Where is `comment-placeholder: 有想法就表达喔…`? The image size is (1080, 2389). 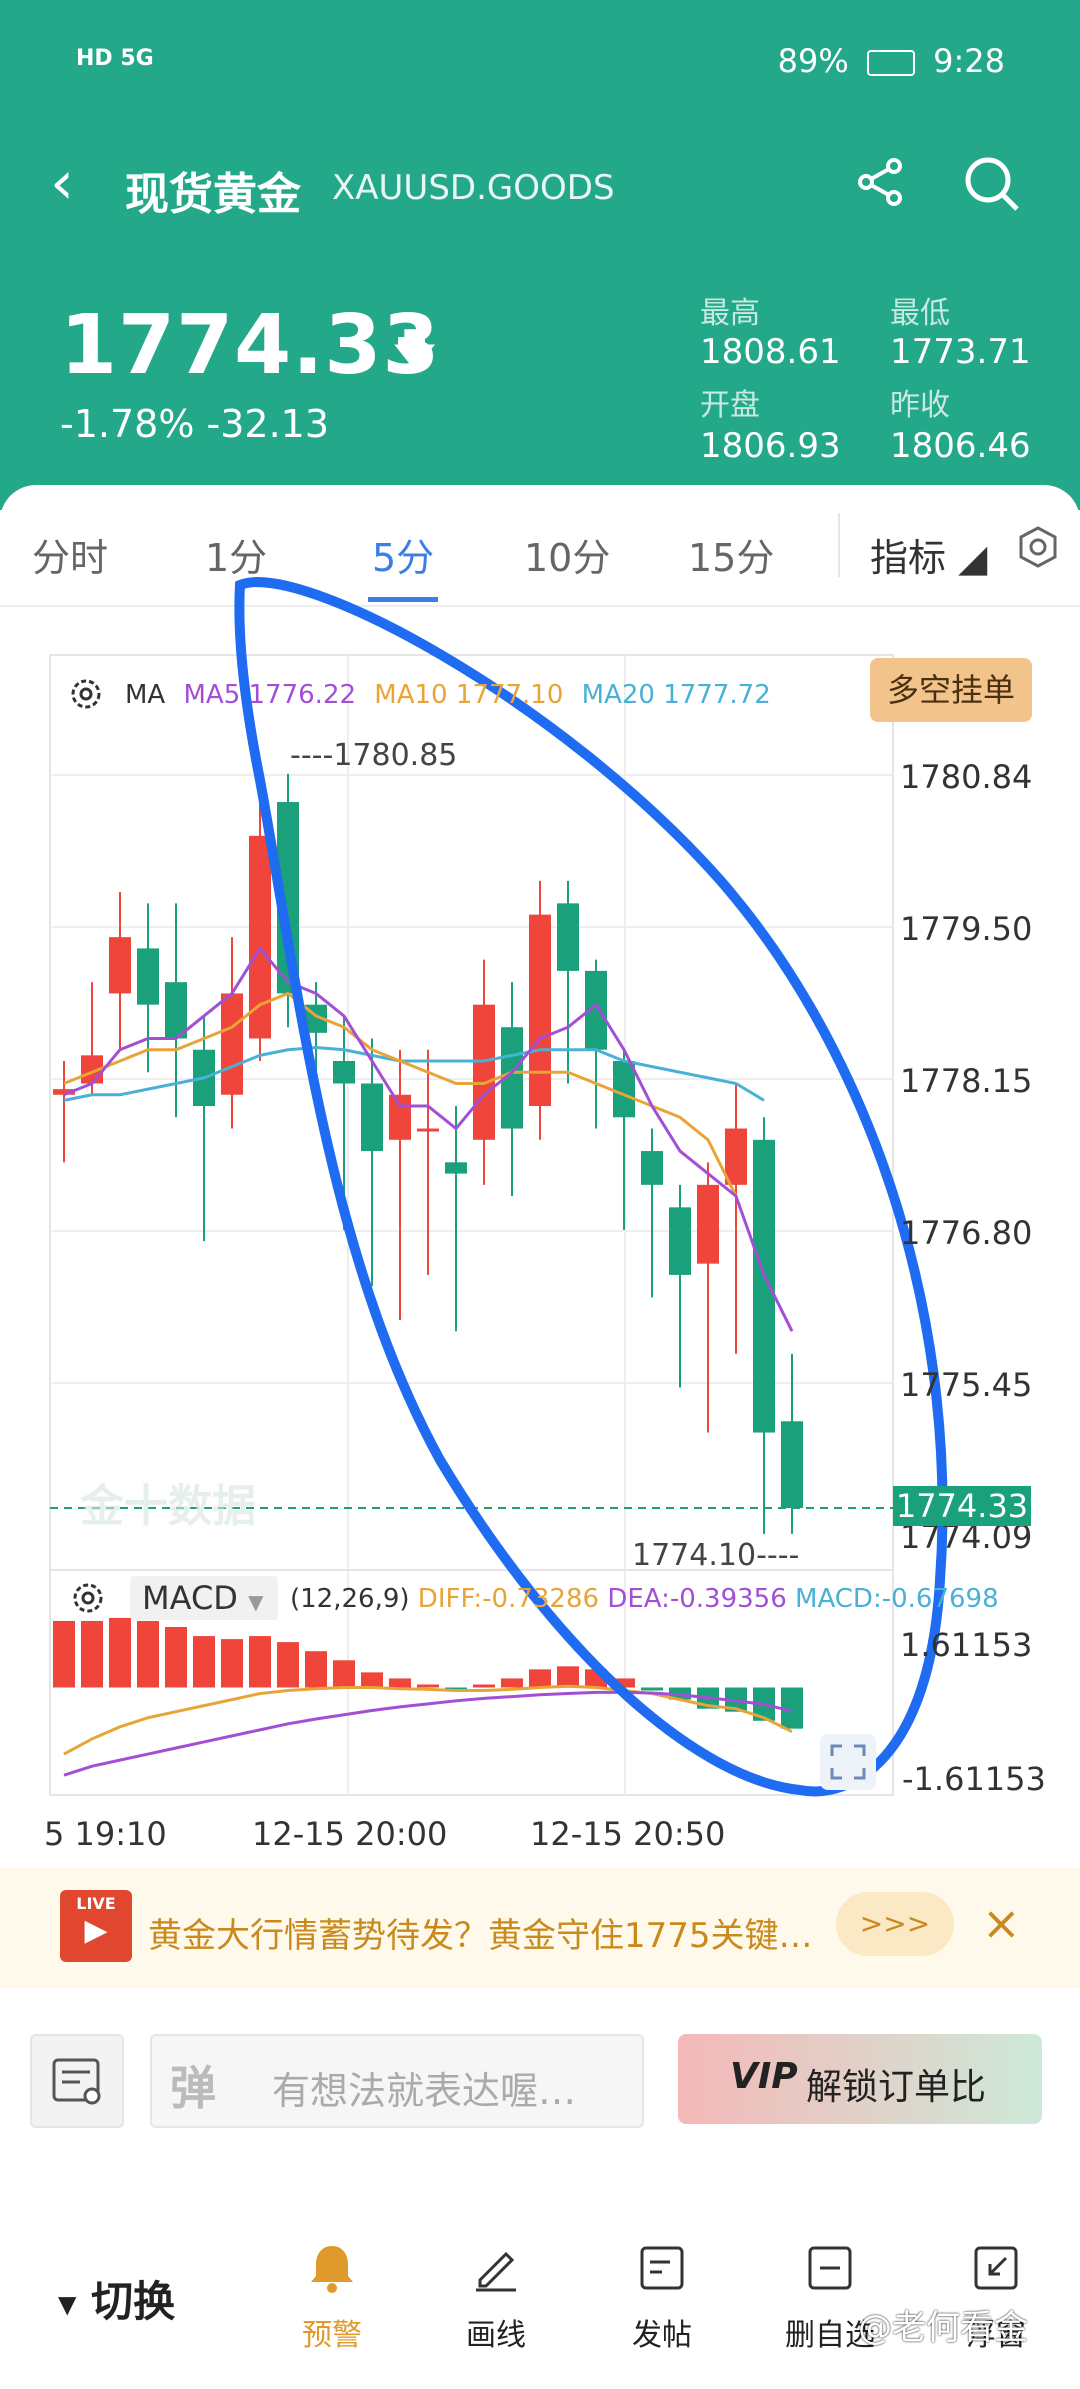 comment-placeholder: 有想法就表达喔… is located at coordinates (424, 2091).